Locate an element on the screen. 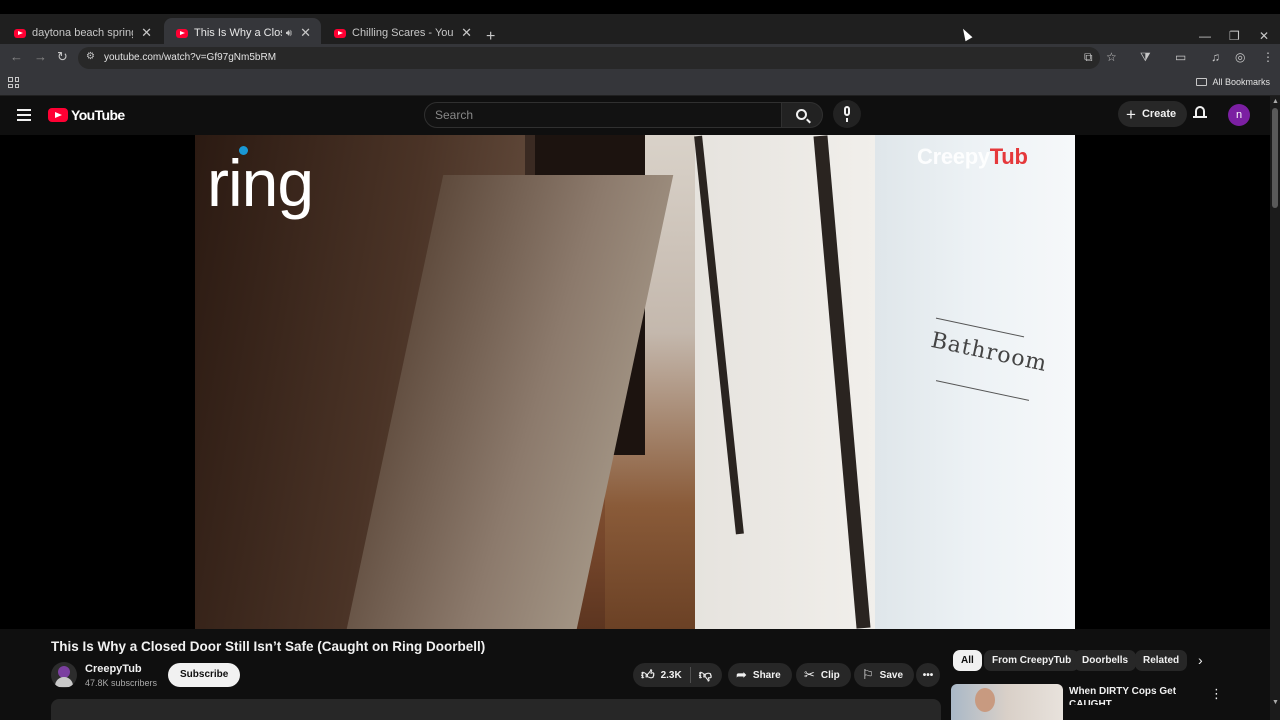  description-box is located at coordinates (496, 709).